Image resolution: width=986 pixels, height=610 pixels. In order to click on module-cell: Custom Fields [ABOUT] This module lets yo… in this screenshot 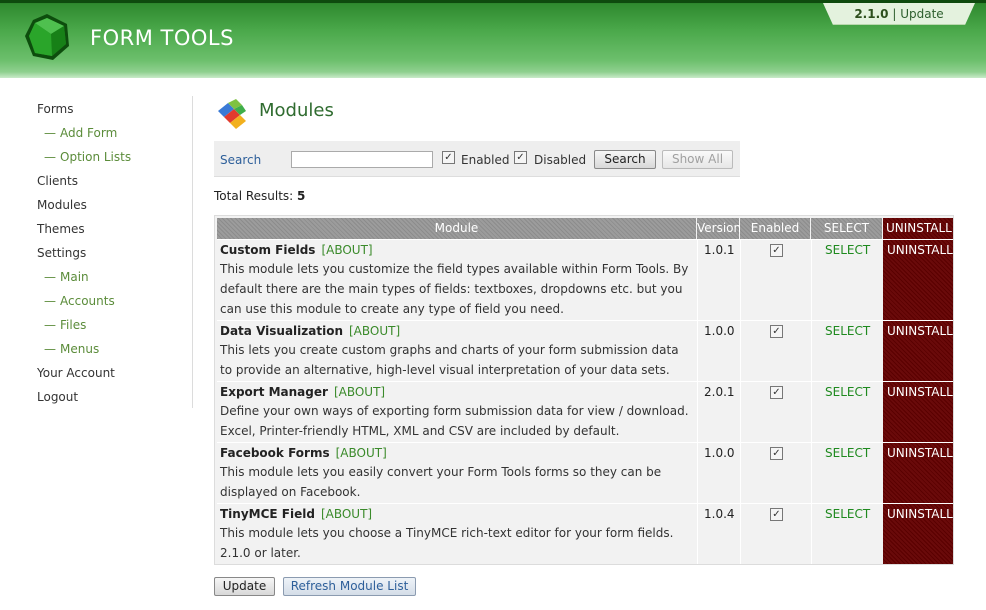, I will do `click(457, 281)`.